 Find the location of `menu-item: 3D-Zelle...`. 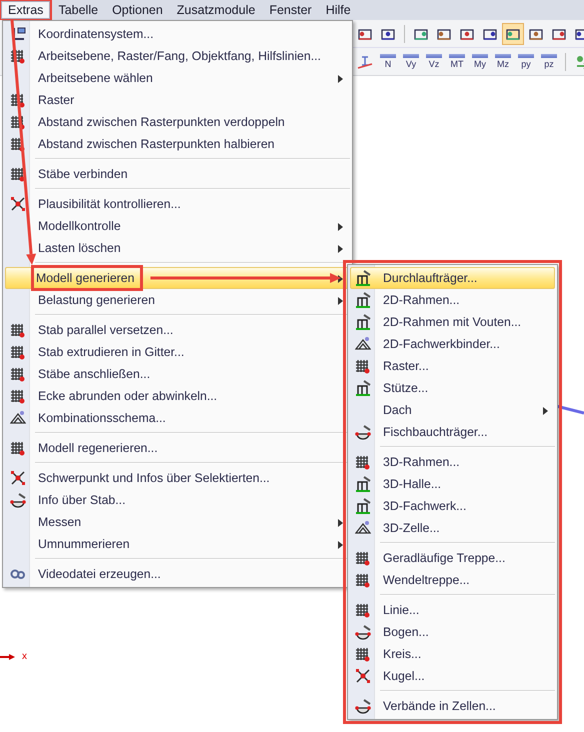

menu-item: 3D-Zelle... is located at coordinates (452, 528).